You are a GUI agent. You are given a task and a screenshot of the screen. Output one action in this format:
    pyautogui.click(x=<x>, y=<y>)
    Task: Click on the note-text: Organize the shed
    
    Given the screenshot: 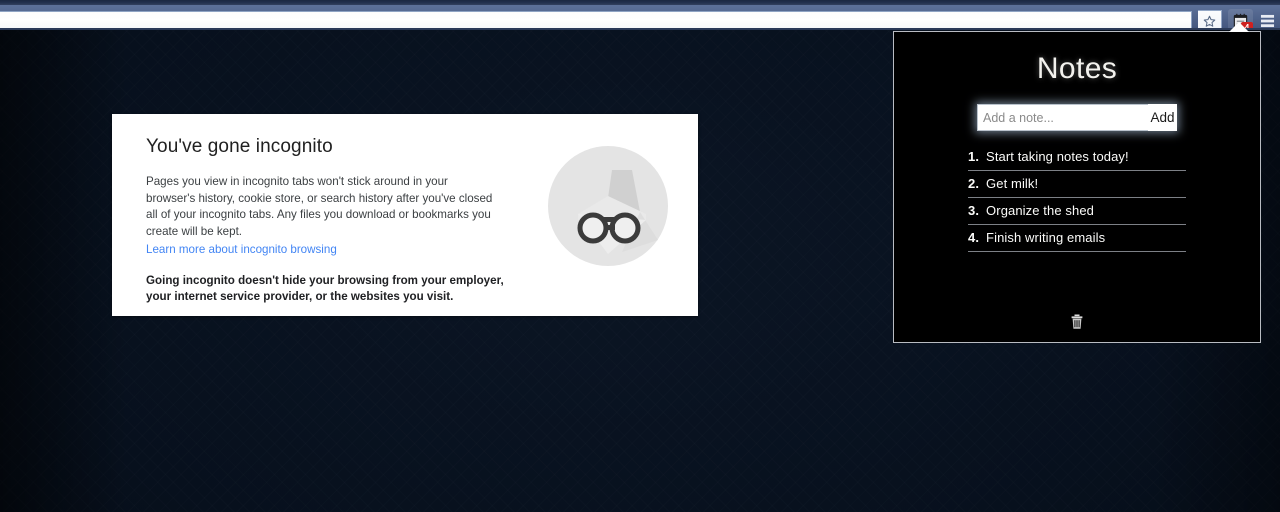 What is the action you would take?
    pyautogui.click(x=1040, y=210)
    